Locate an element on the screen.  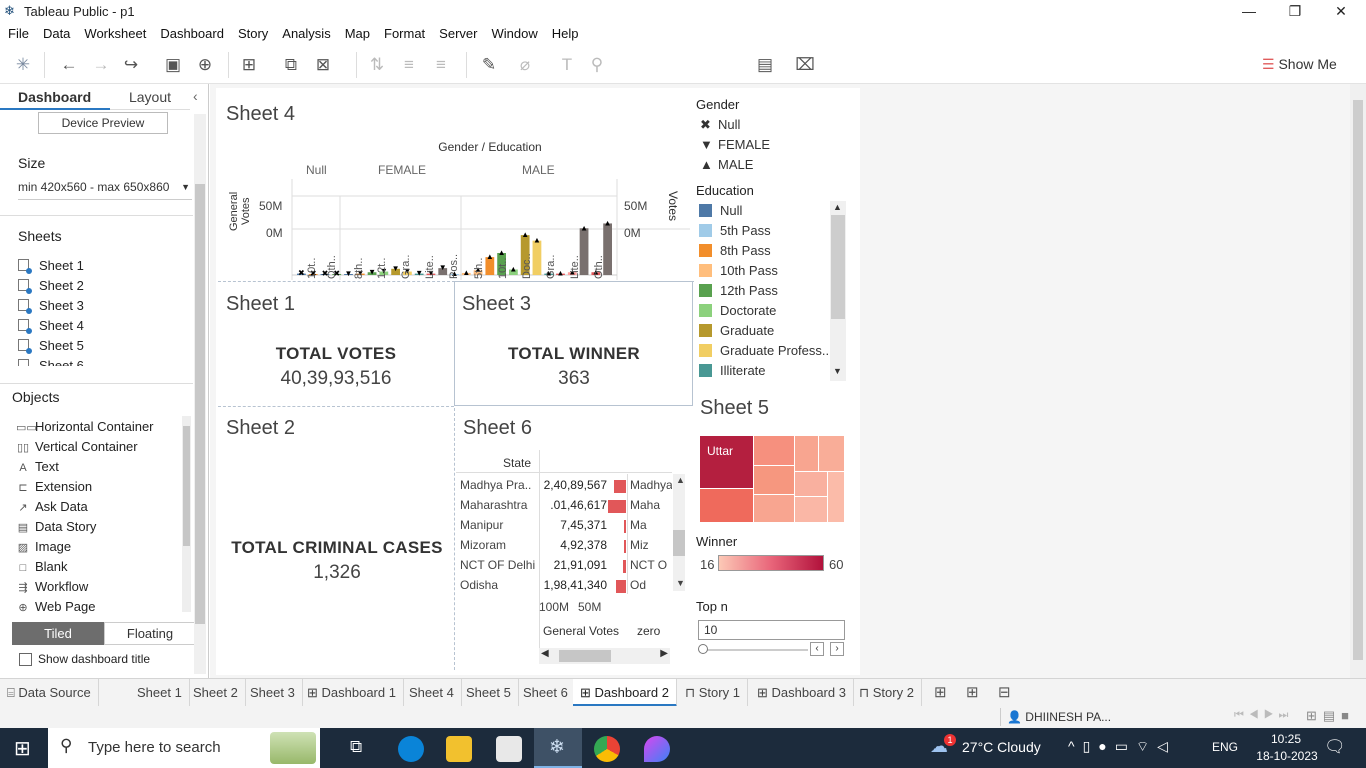
labels-icon: T is located at coordinates (567, 65).